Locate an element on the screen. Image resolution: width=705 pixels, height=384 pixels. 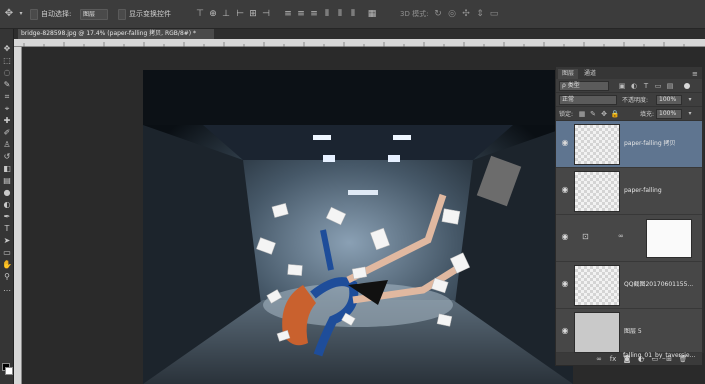
3d-rotate-icon: ↻ is located at coordinates (438, 14).